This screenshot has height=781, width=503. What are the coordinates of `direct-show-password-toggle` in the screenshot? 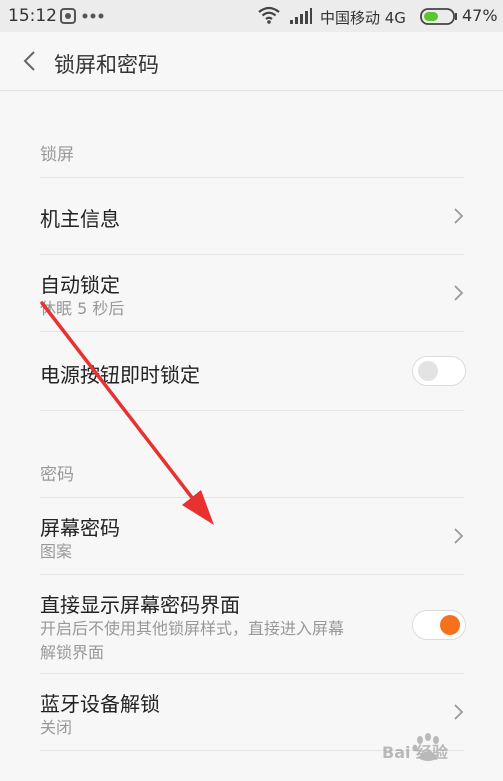 It's located at (439, 625).